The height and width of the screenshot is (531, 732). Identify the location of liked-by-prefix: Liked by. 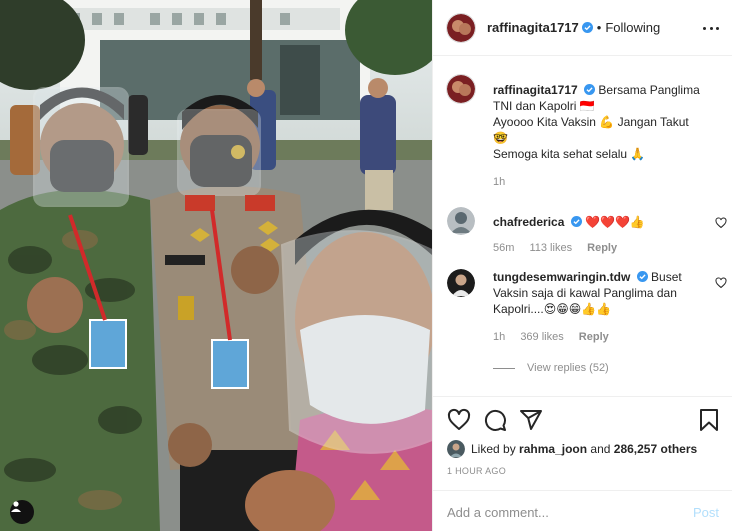
(493, 449).